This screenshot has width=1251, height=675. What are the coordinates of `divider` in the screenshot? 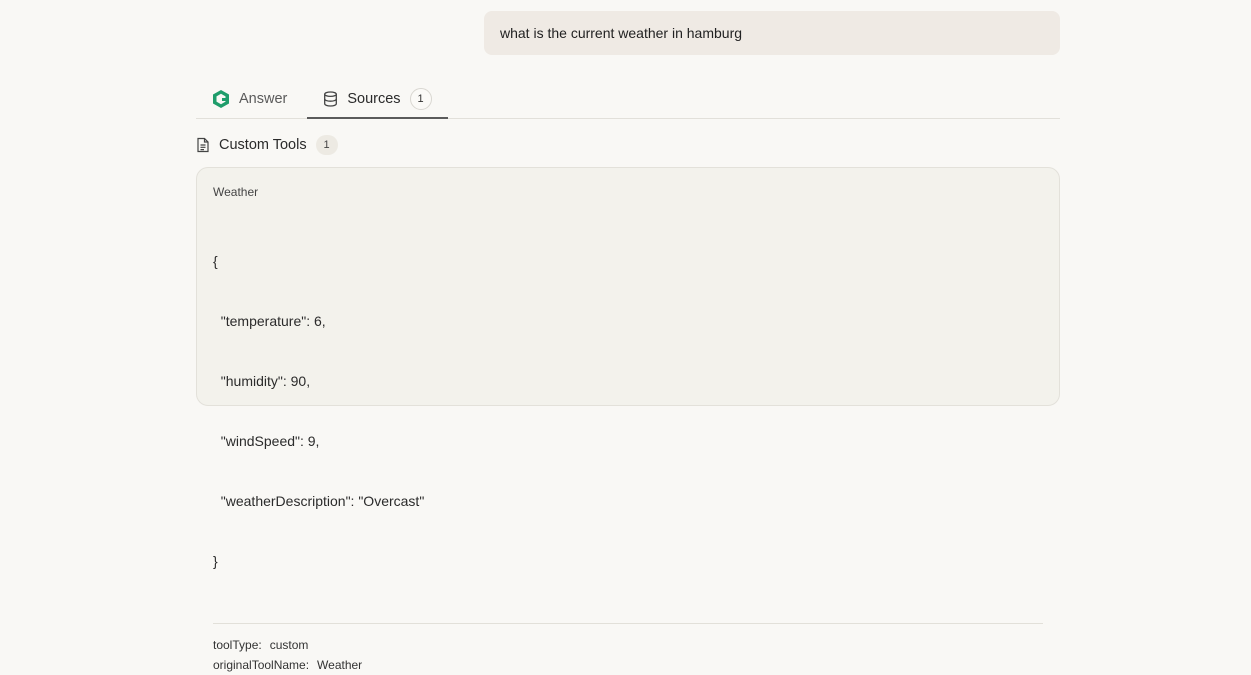 It's located at (628, 623).